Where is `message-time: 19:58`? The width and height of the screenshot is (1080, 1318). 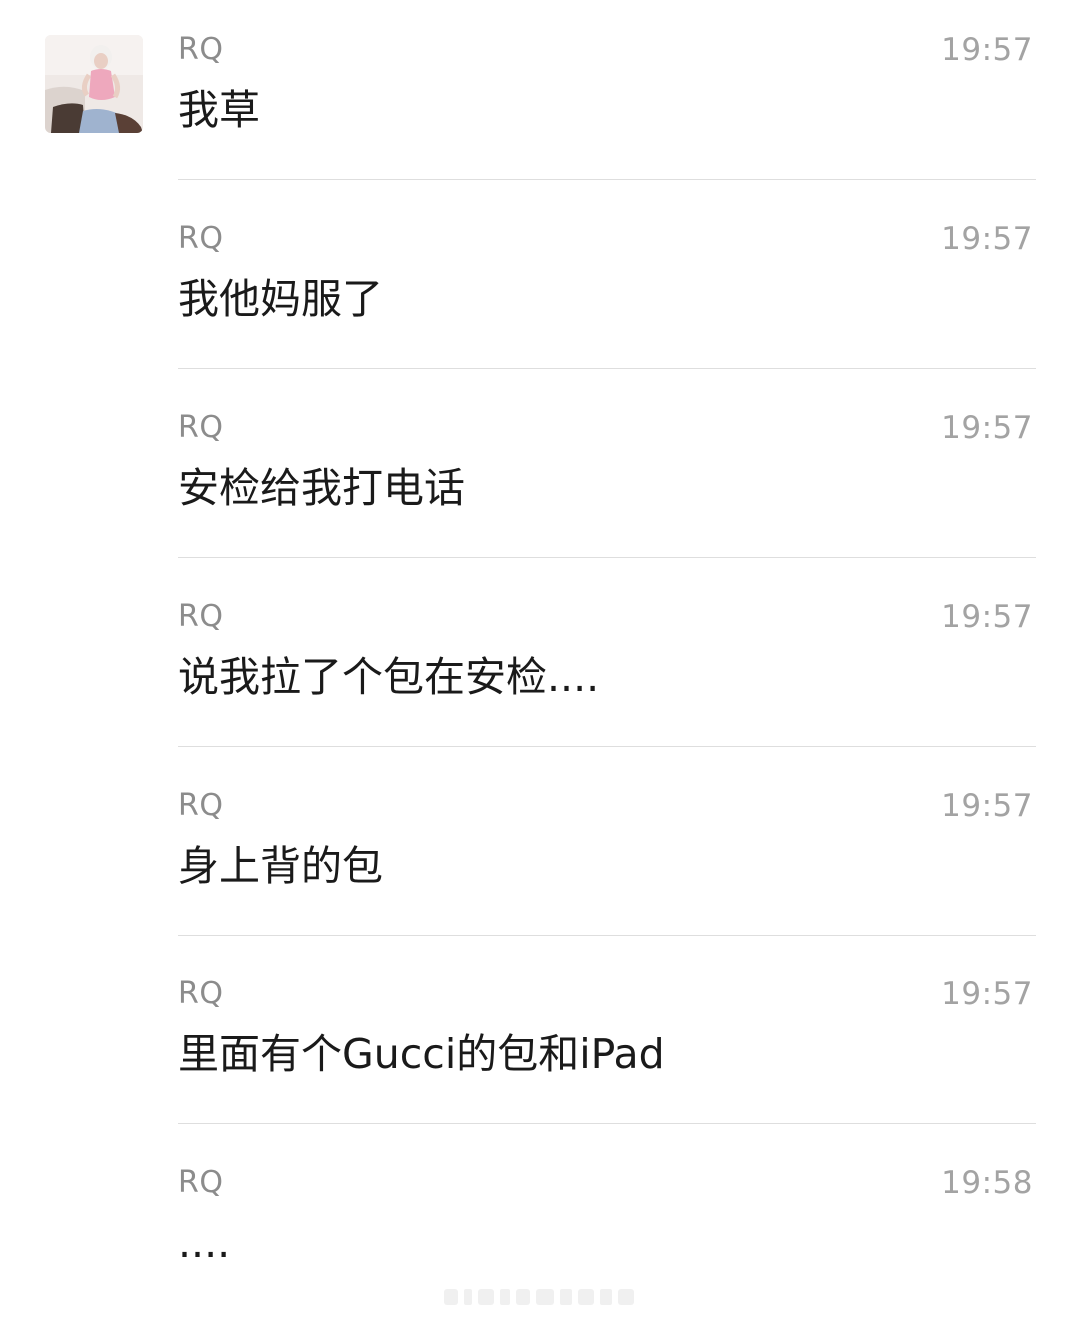 message-time: 19:58 is located at coordinates (987, 1183).